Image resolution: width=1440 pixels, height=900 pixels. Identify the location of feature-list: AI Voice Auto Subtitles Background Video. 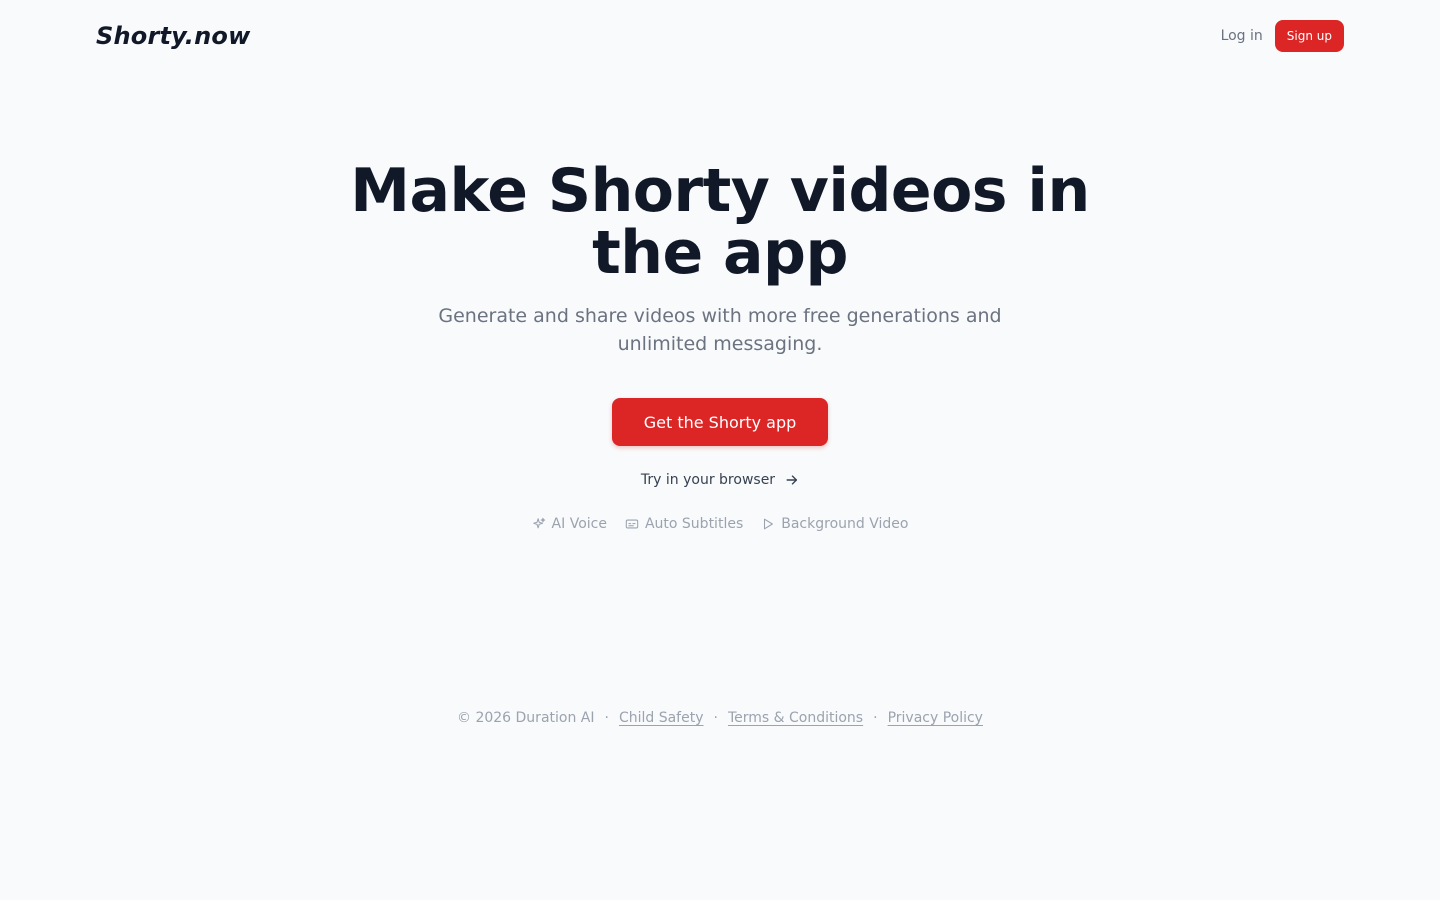
(720, 524).